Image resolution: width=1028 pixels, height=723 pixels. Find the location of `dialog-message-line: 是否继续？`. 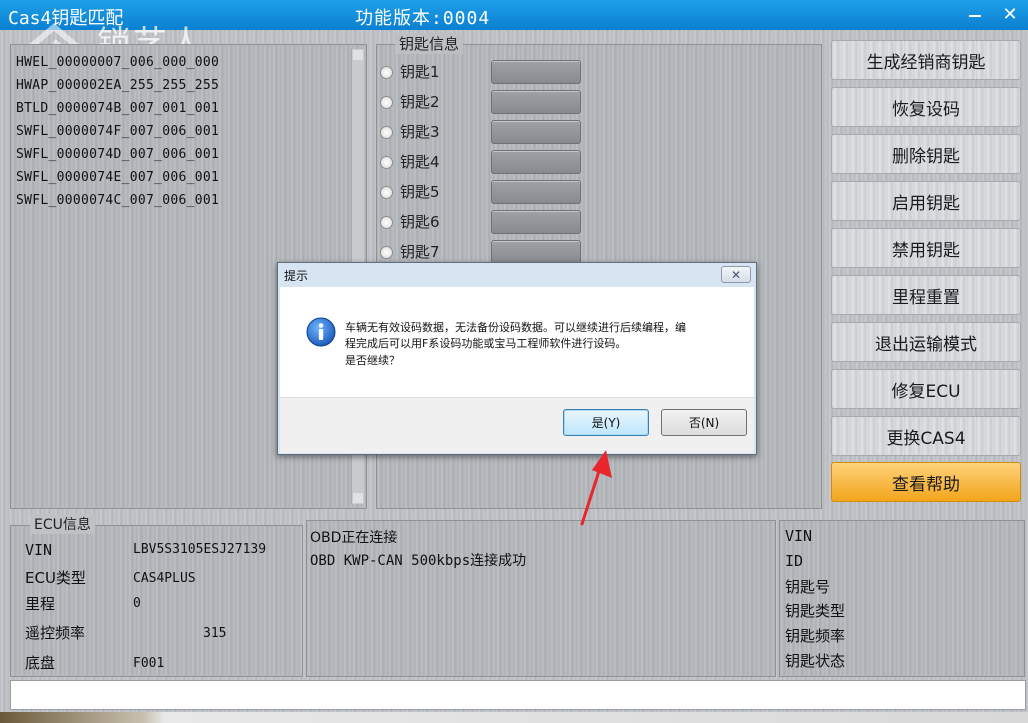

dialog-message-line: 是否继续？ is located at coordinates (372, 360).